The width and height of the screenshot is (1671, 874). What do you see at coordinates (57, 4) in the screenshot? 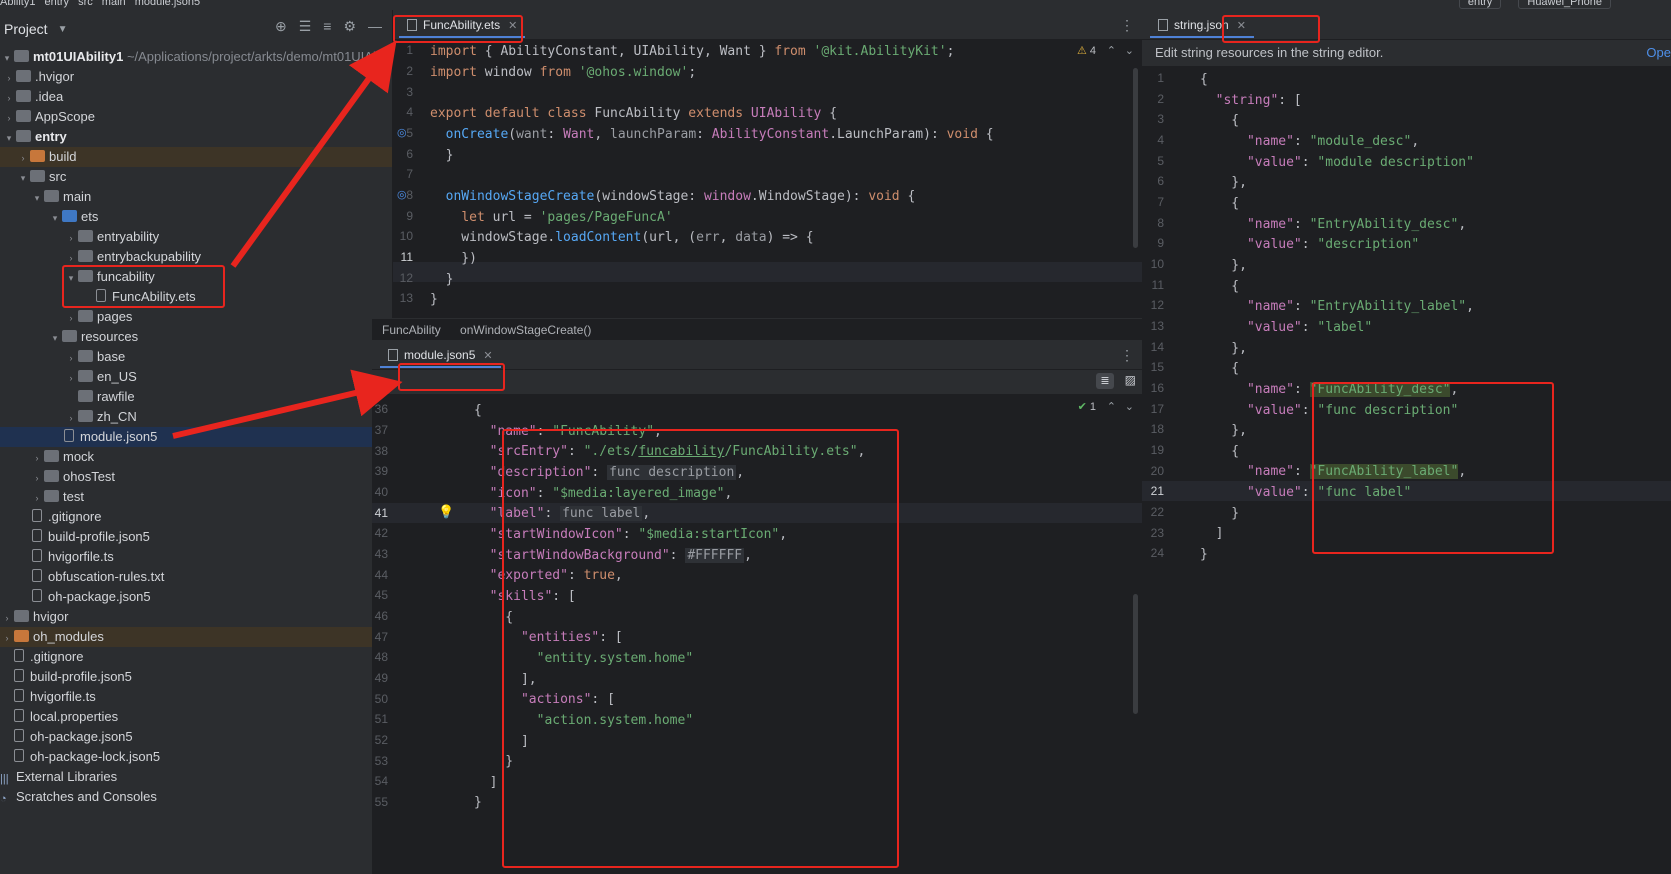
I see `crumb: entry` at bounding box center [57, 4].